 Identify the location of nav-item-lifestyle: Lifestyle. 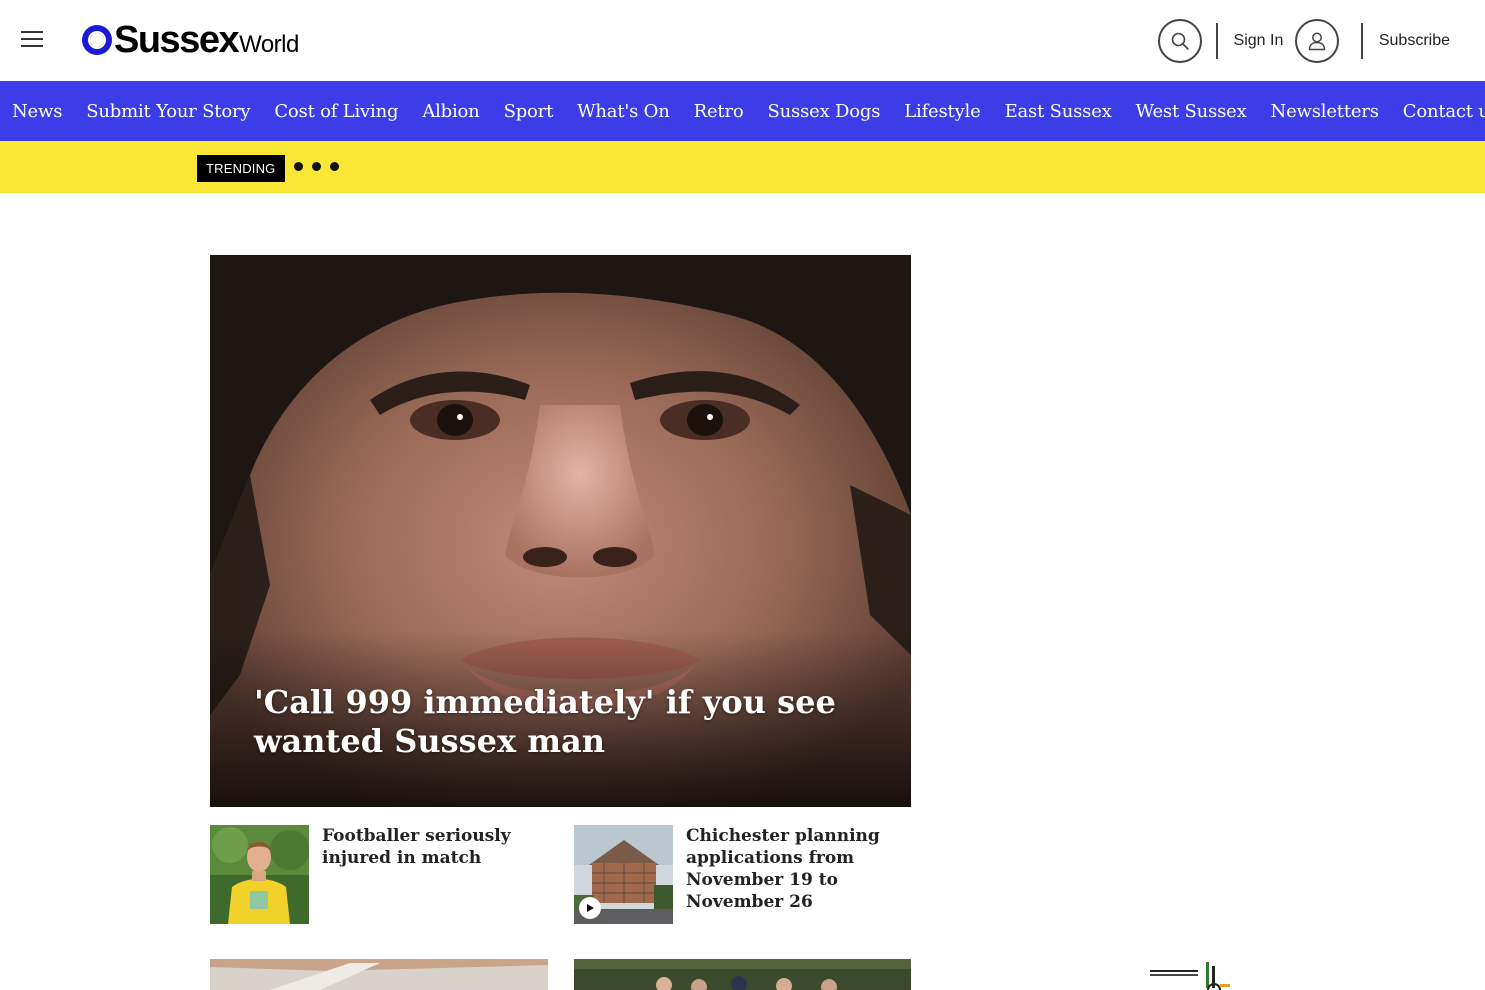
(942, 111).